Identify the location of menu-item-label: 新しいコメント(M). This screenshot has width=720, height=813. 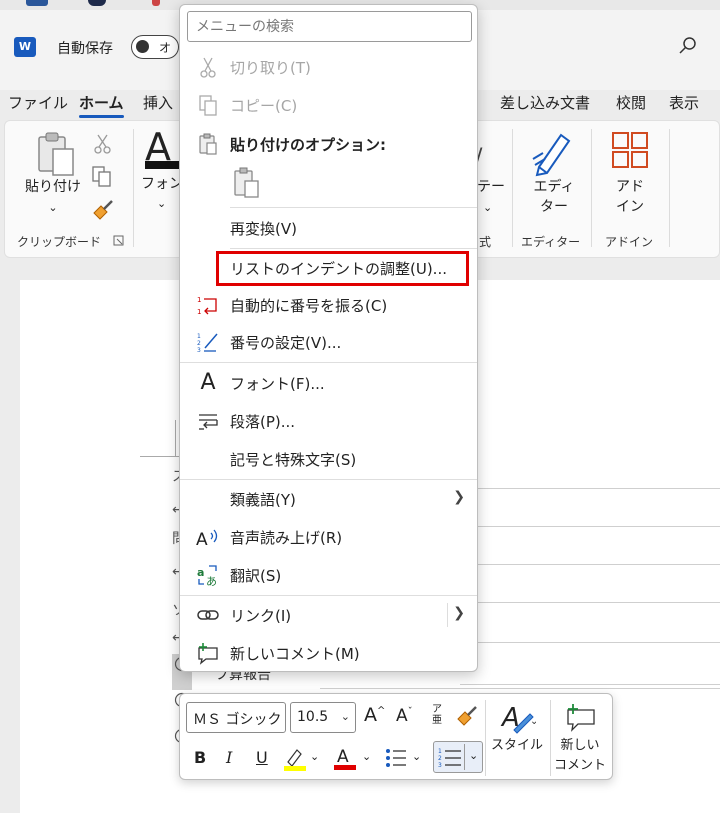
(295, 654).